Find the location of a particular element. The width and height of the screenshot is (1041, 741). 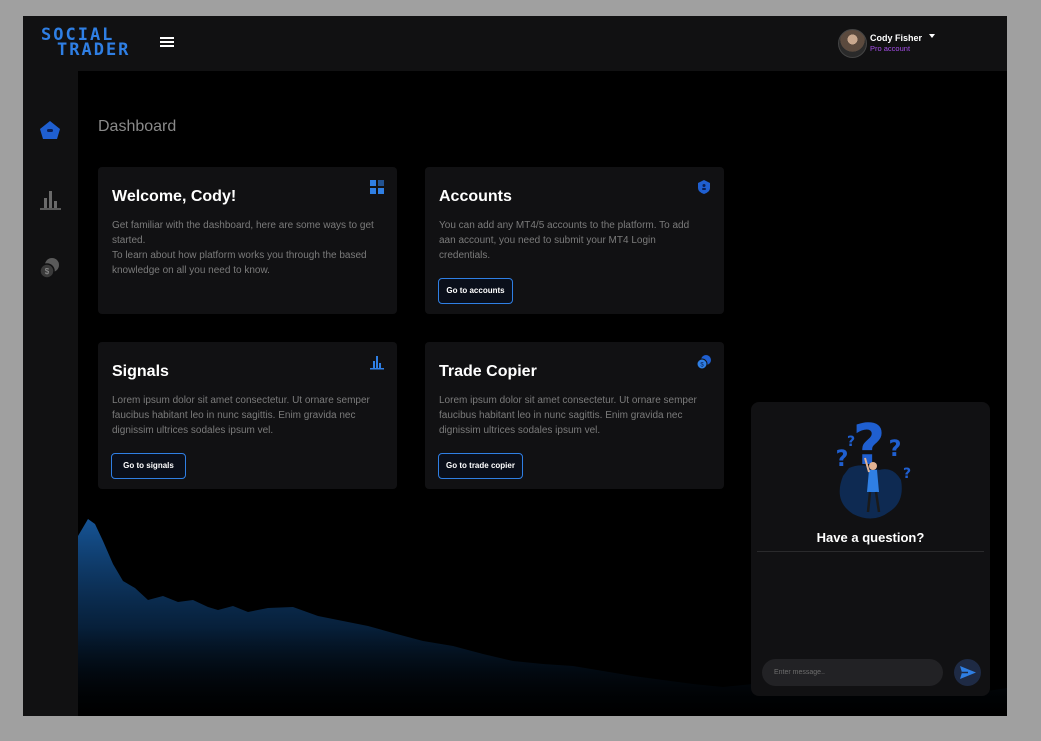

send-button is located at coordinates (967, 672).